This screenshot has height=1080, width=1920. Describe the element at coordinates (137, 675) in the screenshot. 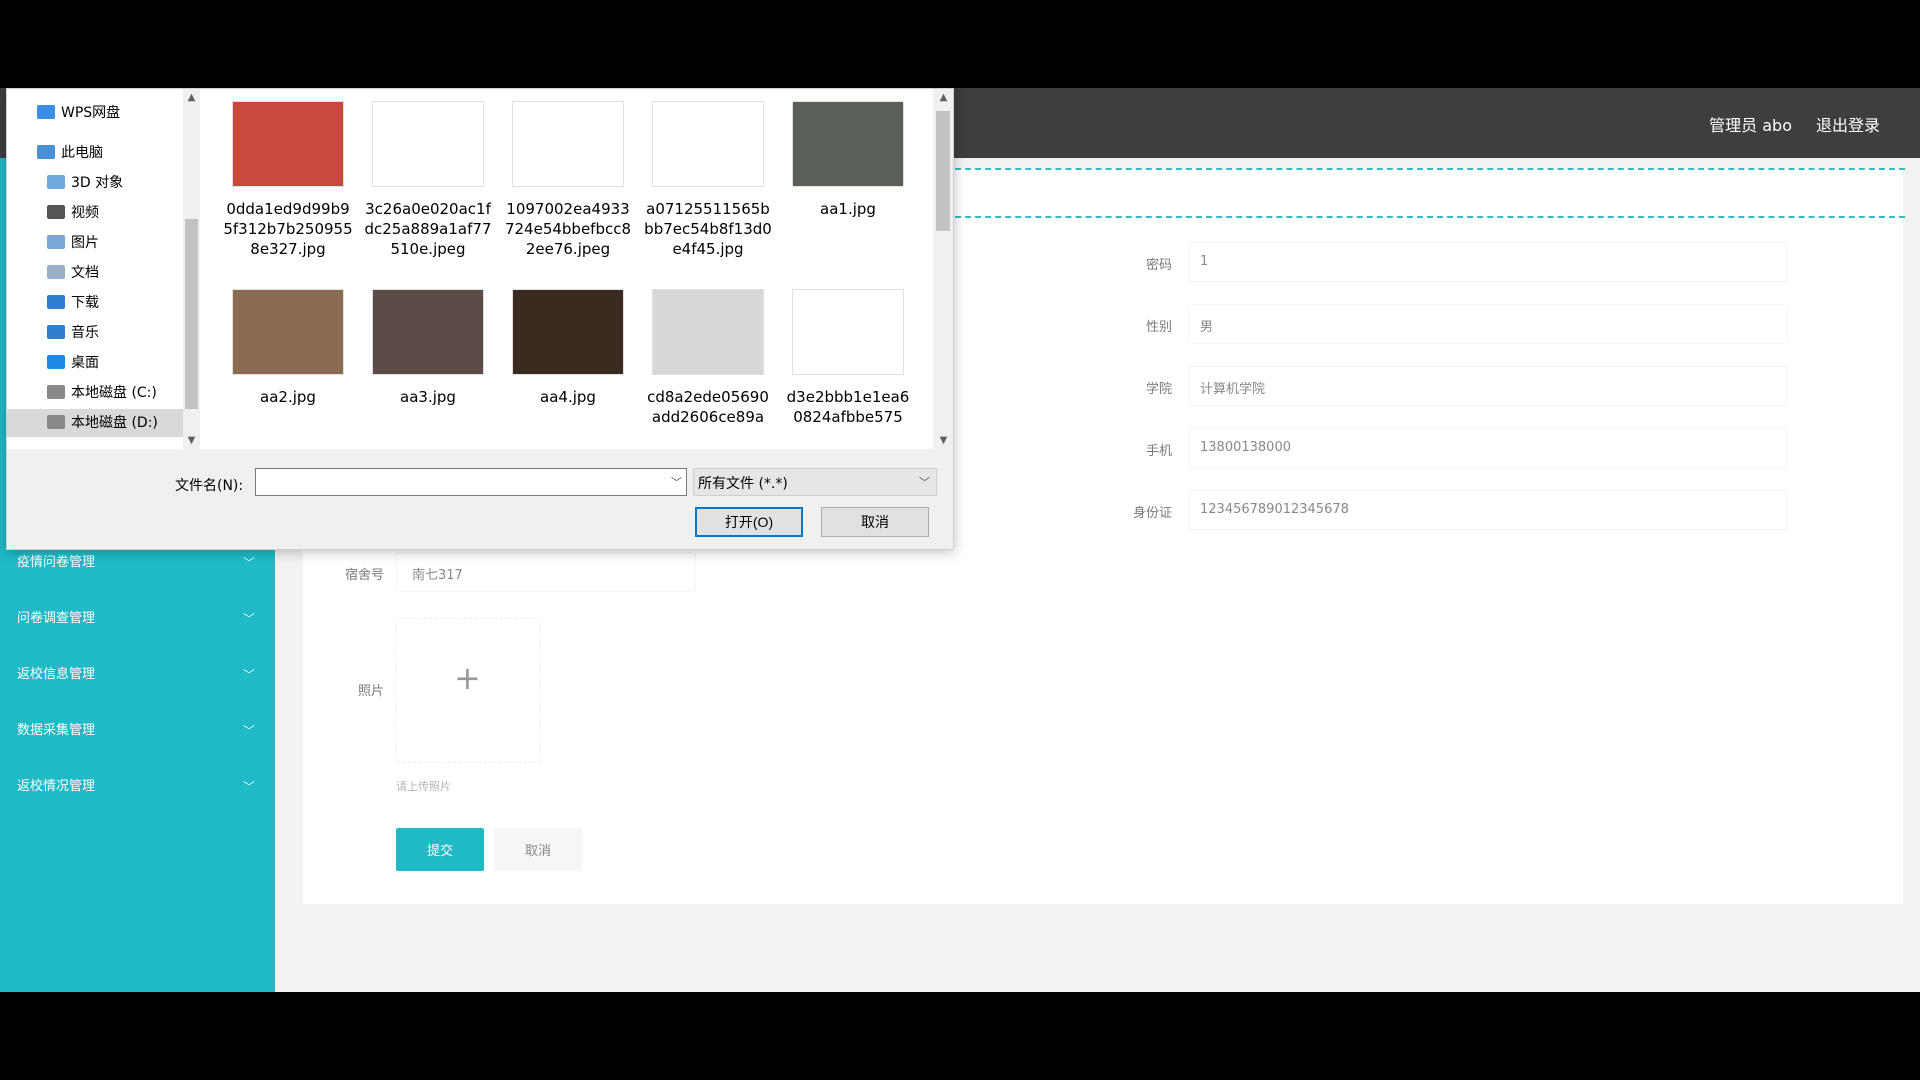

I see `sidebar-item-return-info-mgmt: 返校信息管理 ﹀` at that location.